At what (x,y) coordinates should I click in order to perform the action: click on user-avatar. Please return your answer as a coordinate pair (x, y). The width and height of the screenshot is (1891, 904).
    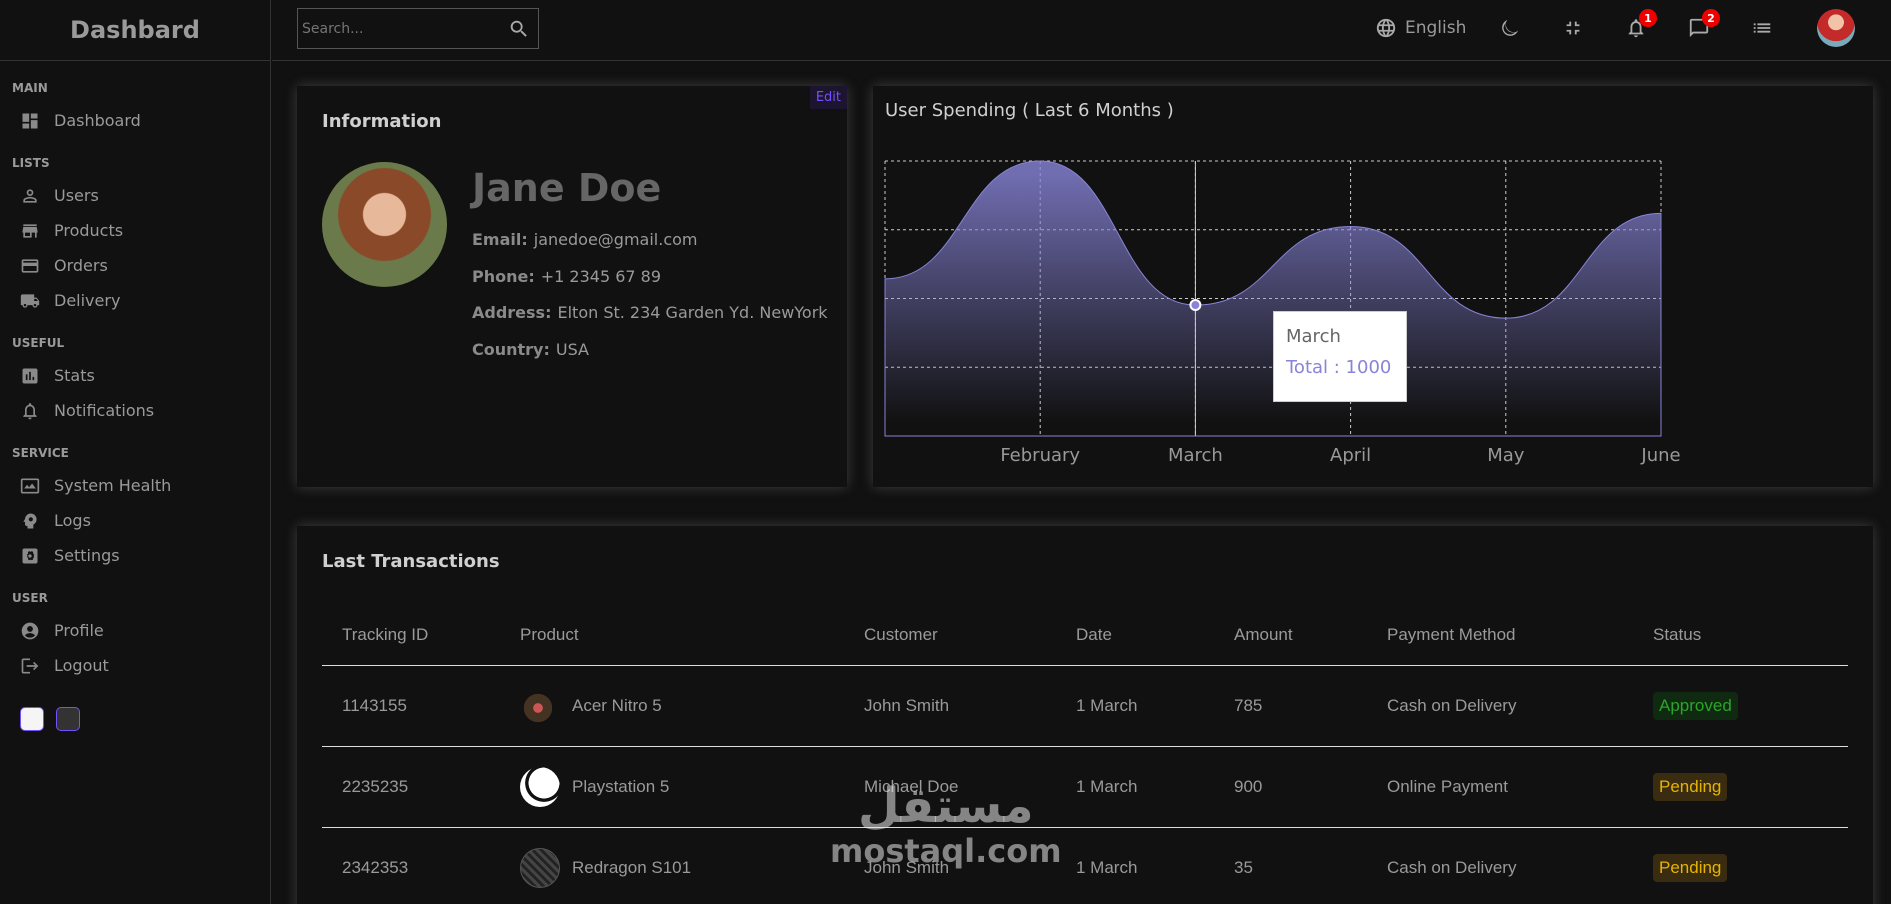
    Looking at the image, I should click on (1836, 28).